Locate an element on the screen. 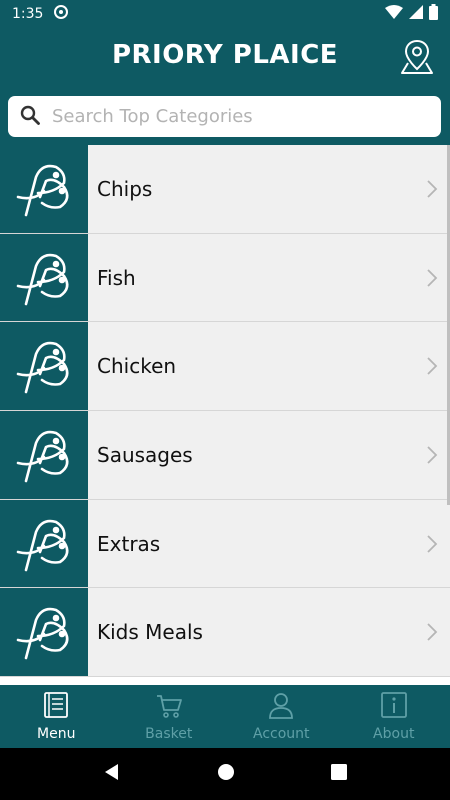  app-header: PRIORY PLAICE is located at coordinates (225, 59).